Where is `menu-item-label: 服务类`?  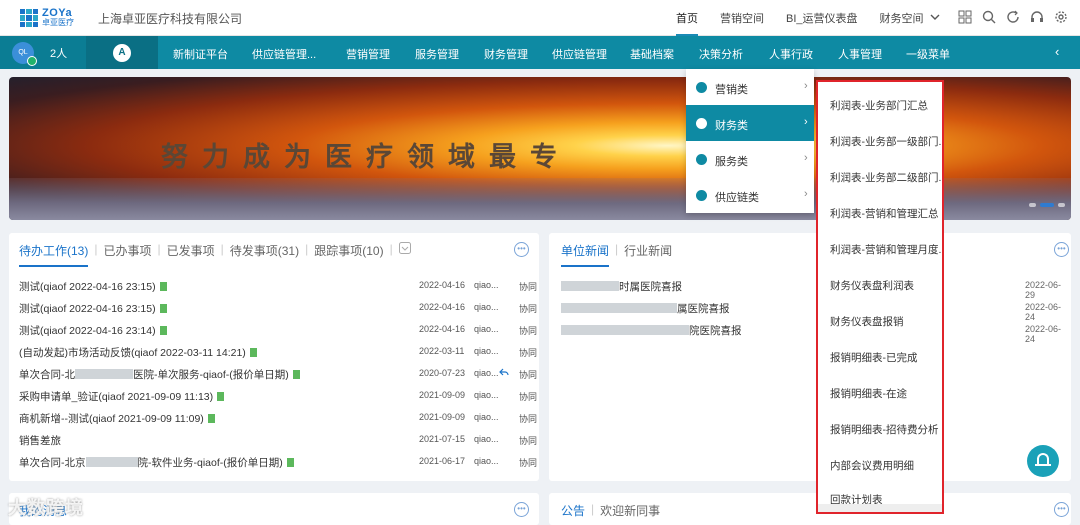 menu-item-label: 服务类 is located at coordinates (731, 162).